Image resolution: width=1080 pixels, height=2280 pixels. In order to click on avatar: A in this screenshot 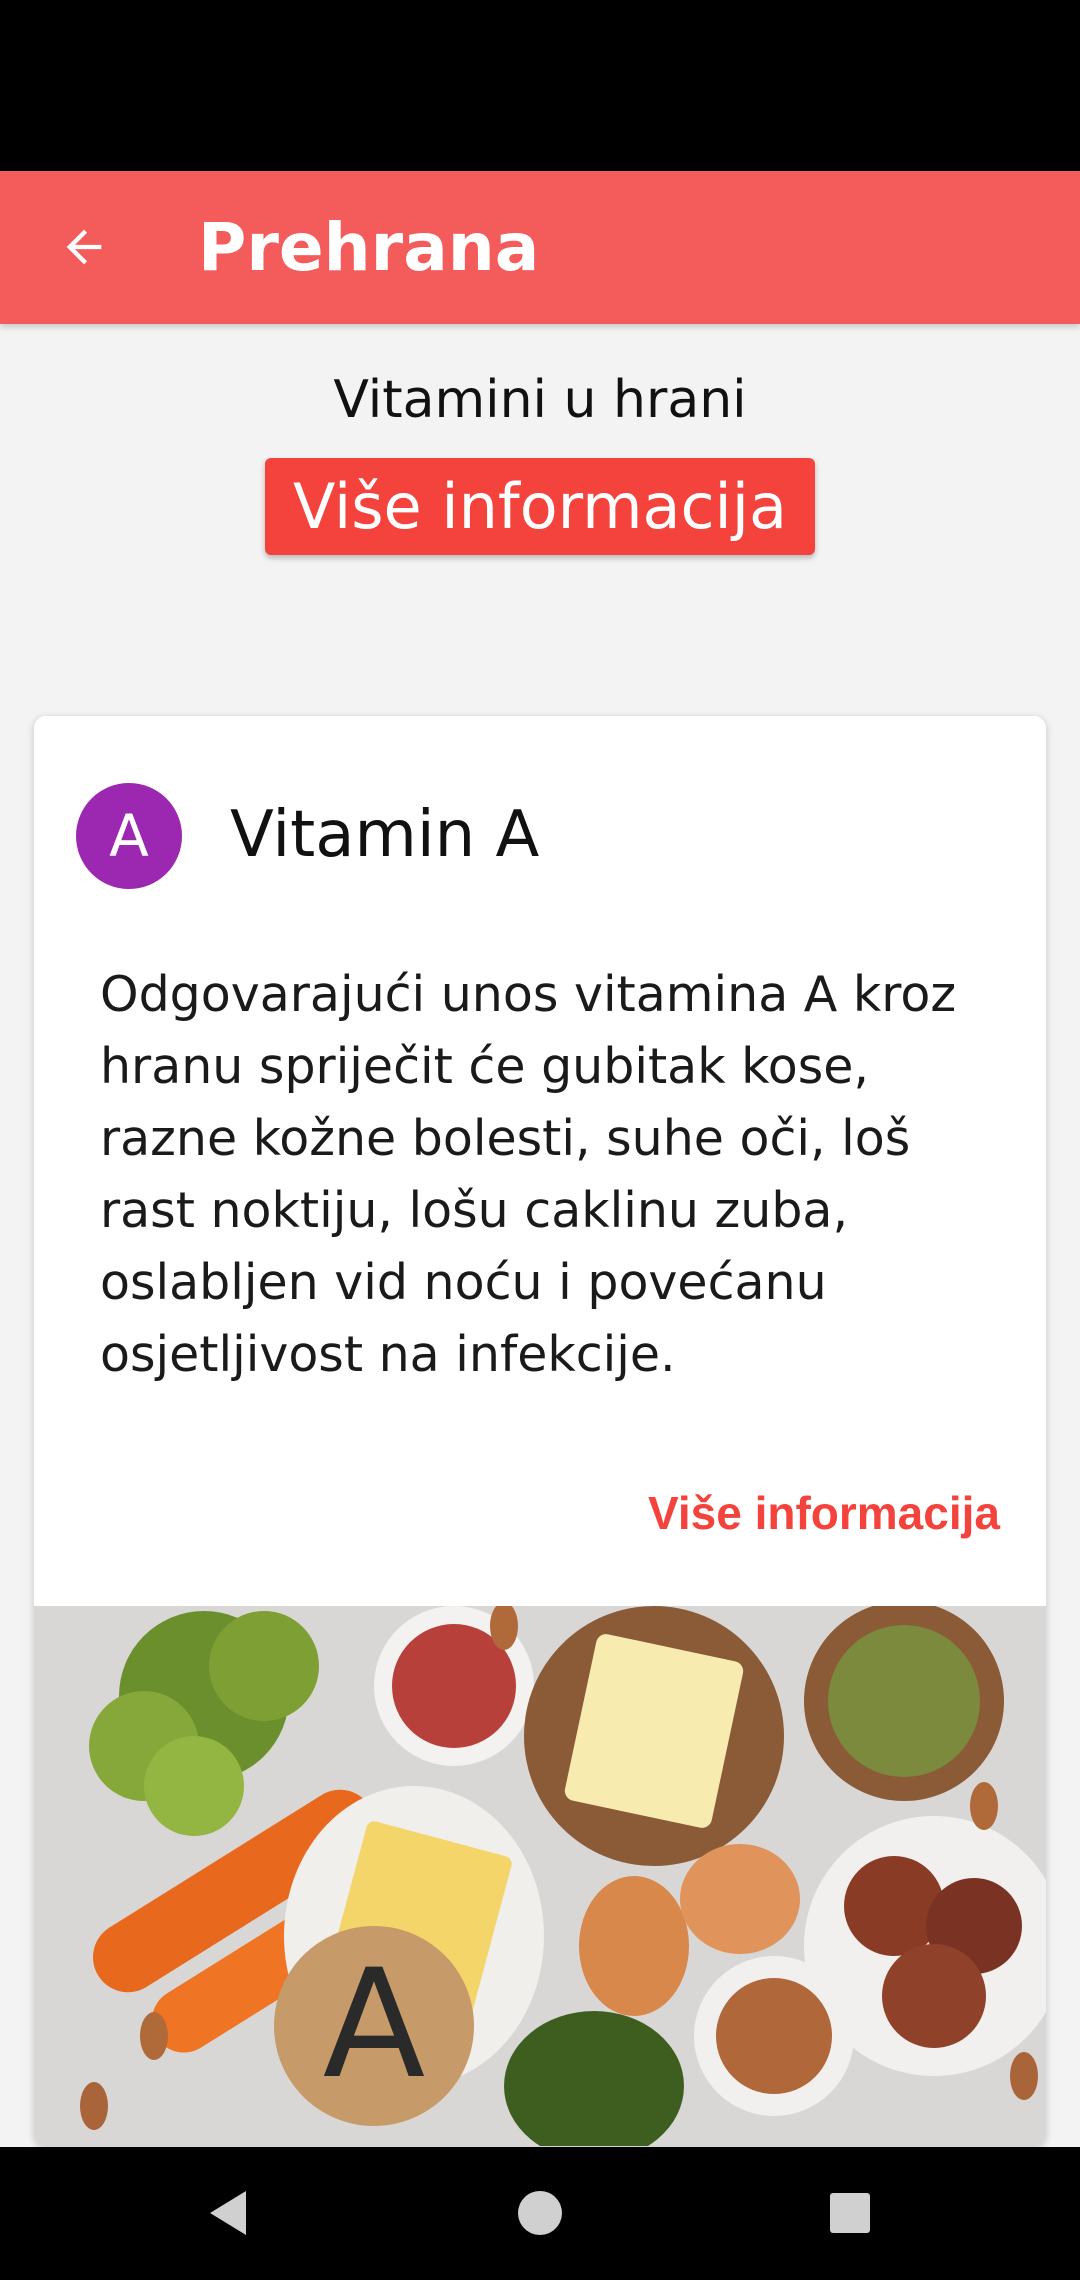, I will do `click(129, 836)`.